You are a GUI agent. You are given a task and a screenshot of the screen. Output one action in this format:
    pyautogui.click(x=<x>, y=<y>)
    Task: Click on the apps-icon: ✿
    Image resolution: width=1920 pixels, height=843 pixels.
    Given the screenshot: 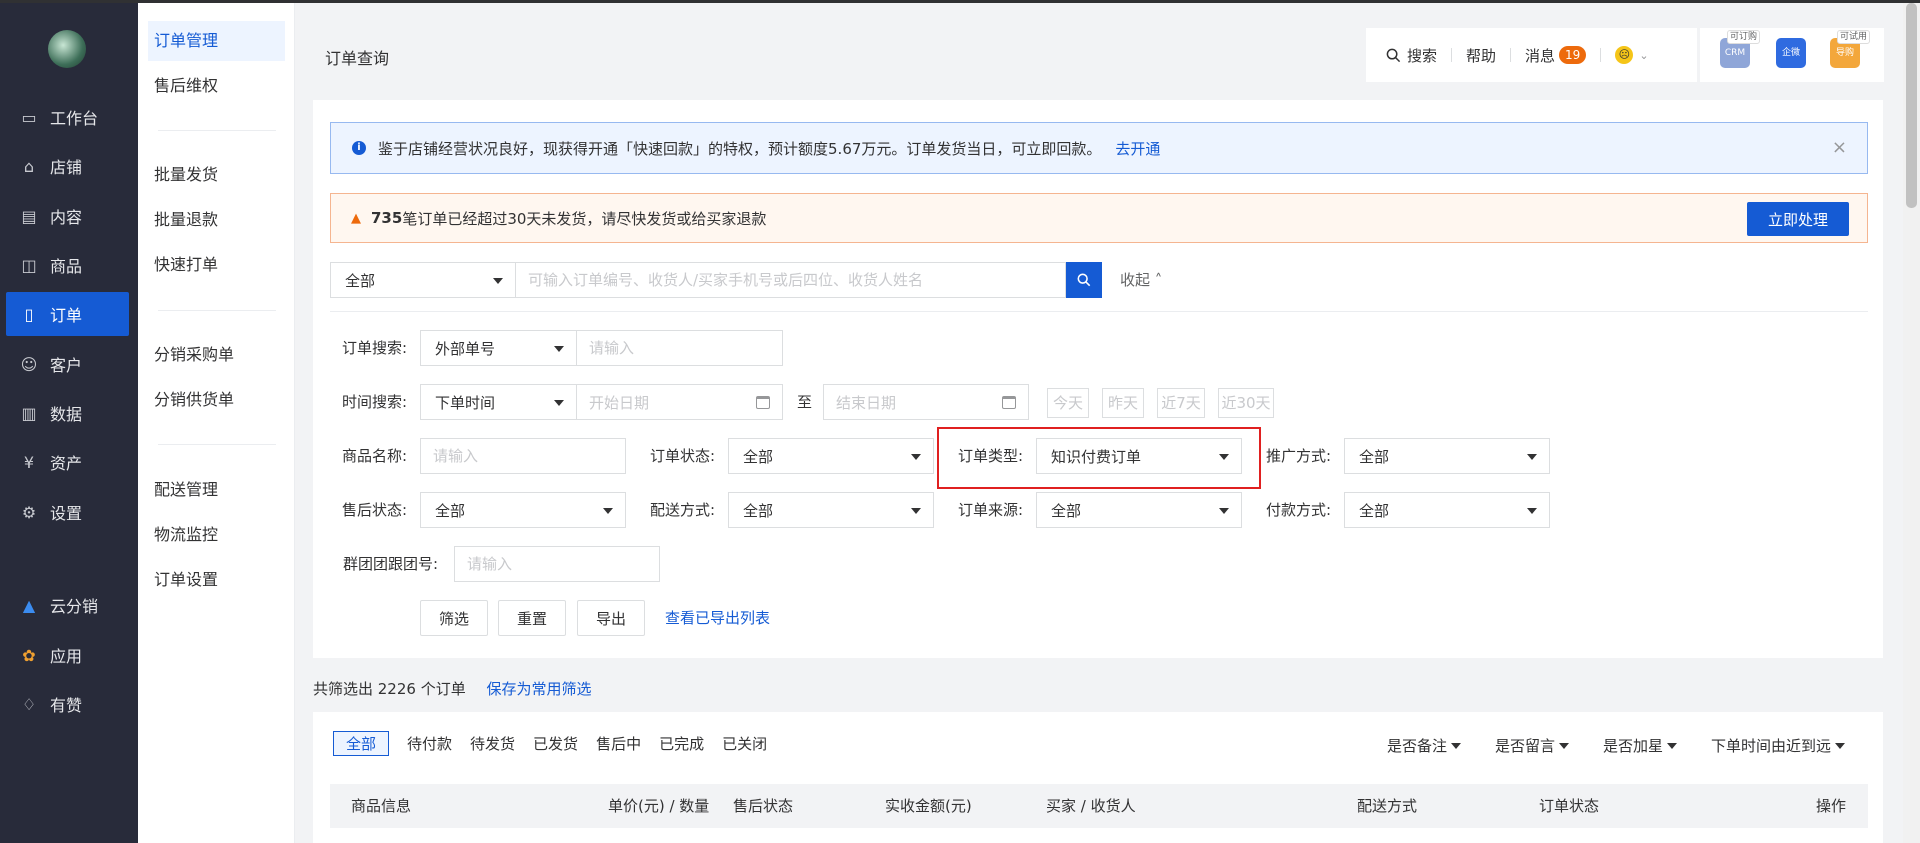 What is the action you would take?
    pyautogui.click(x=29, y=655)
    